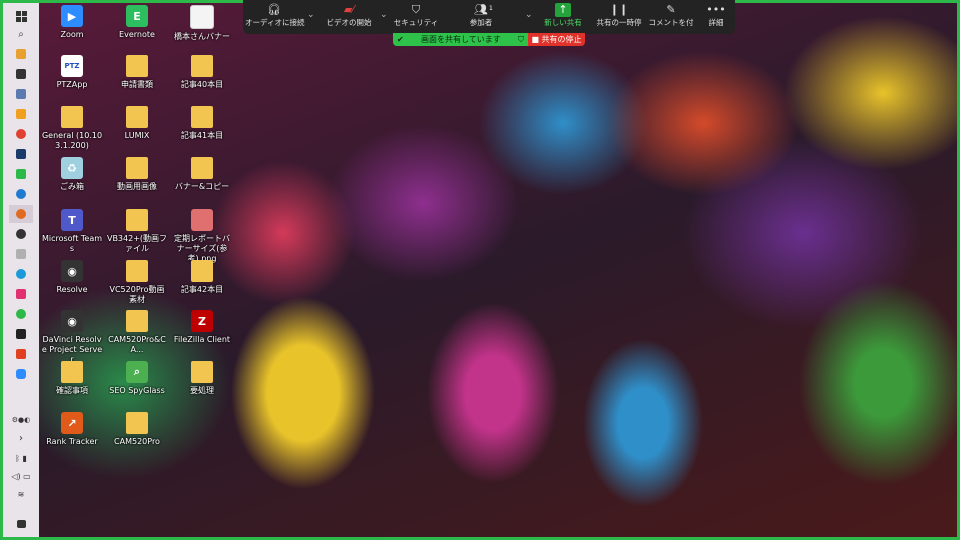 The width and height of the screenshot is (960, 540). Describe the element at coordinates (521, 39) in the screenshot. I see `shield-check-icon: ⛉` at that location.